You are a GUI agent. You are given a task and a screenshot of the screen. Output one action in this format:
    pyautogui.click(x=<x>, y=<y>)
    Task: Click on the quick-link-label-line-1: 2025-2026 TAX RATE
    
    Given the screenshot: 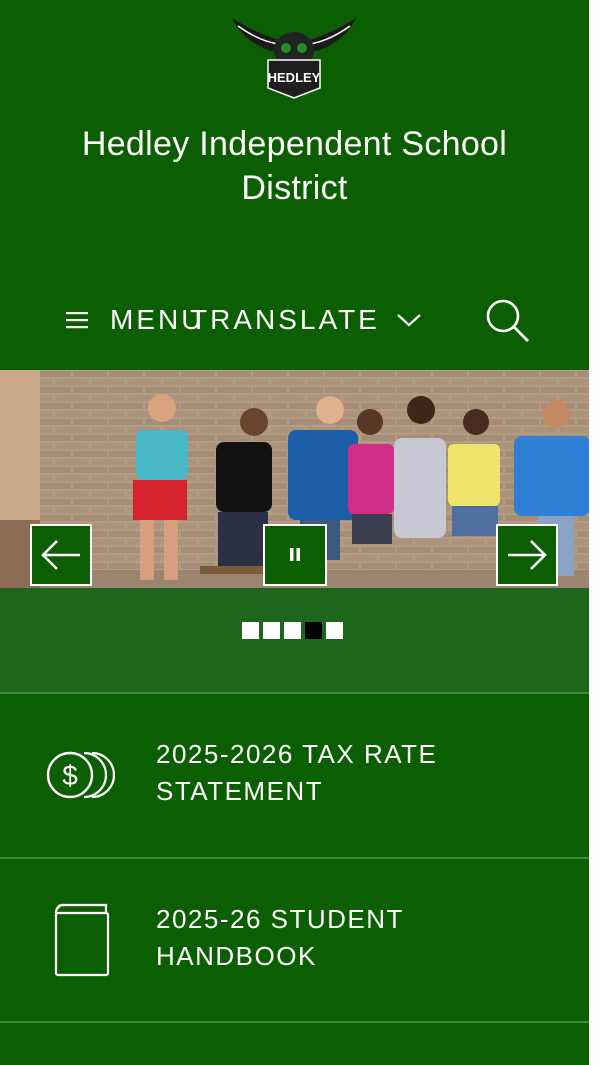 What is the action you would take?
    pyautogui.click(x=297, y=754)
    